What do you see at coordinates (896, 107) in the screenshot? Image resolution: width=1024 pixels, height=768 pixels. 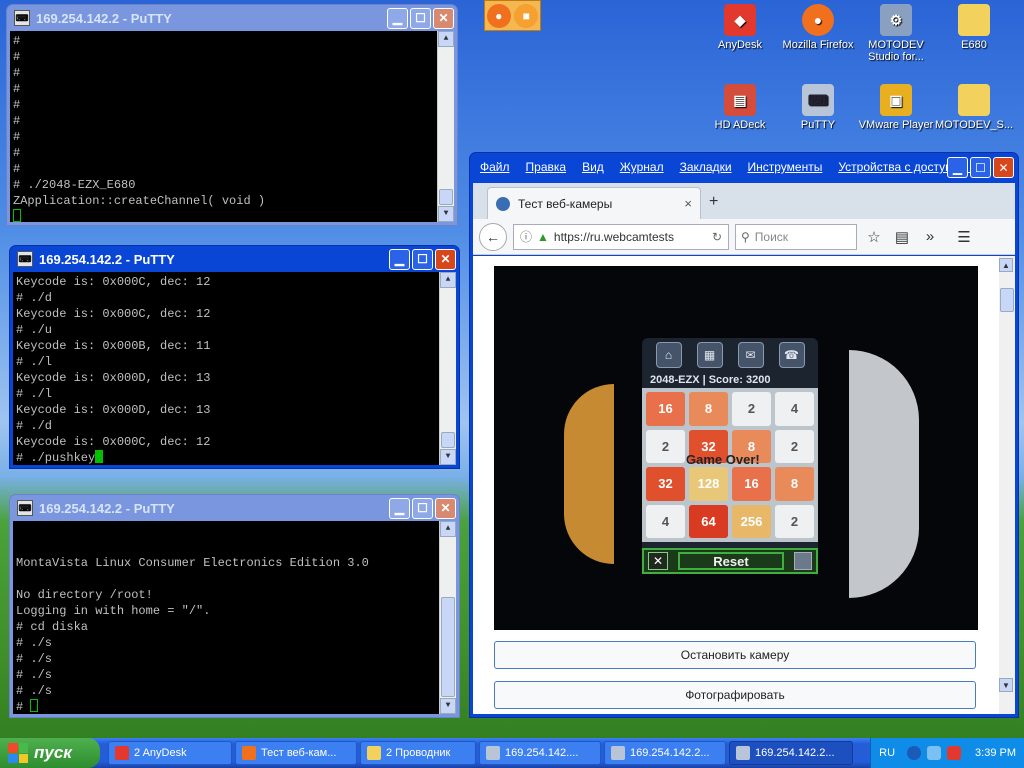 I see `desktop-icon-vmware-player: ▣ VMware Player` at bounding box center [896, 107].